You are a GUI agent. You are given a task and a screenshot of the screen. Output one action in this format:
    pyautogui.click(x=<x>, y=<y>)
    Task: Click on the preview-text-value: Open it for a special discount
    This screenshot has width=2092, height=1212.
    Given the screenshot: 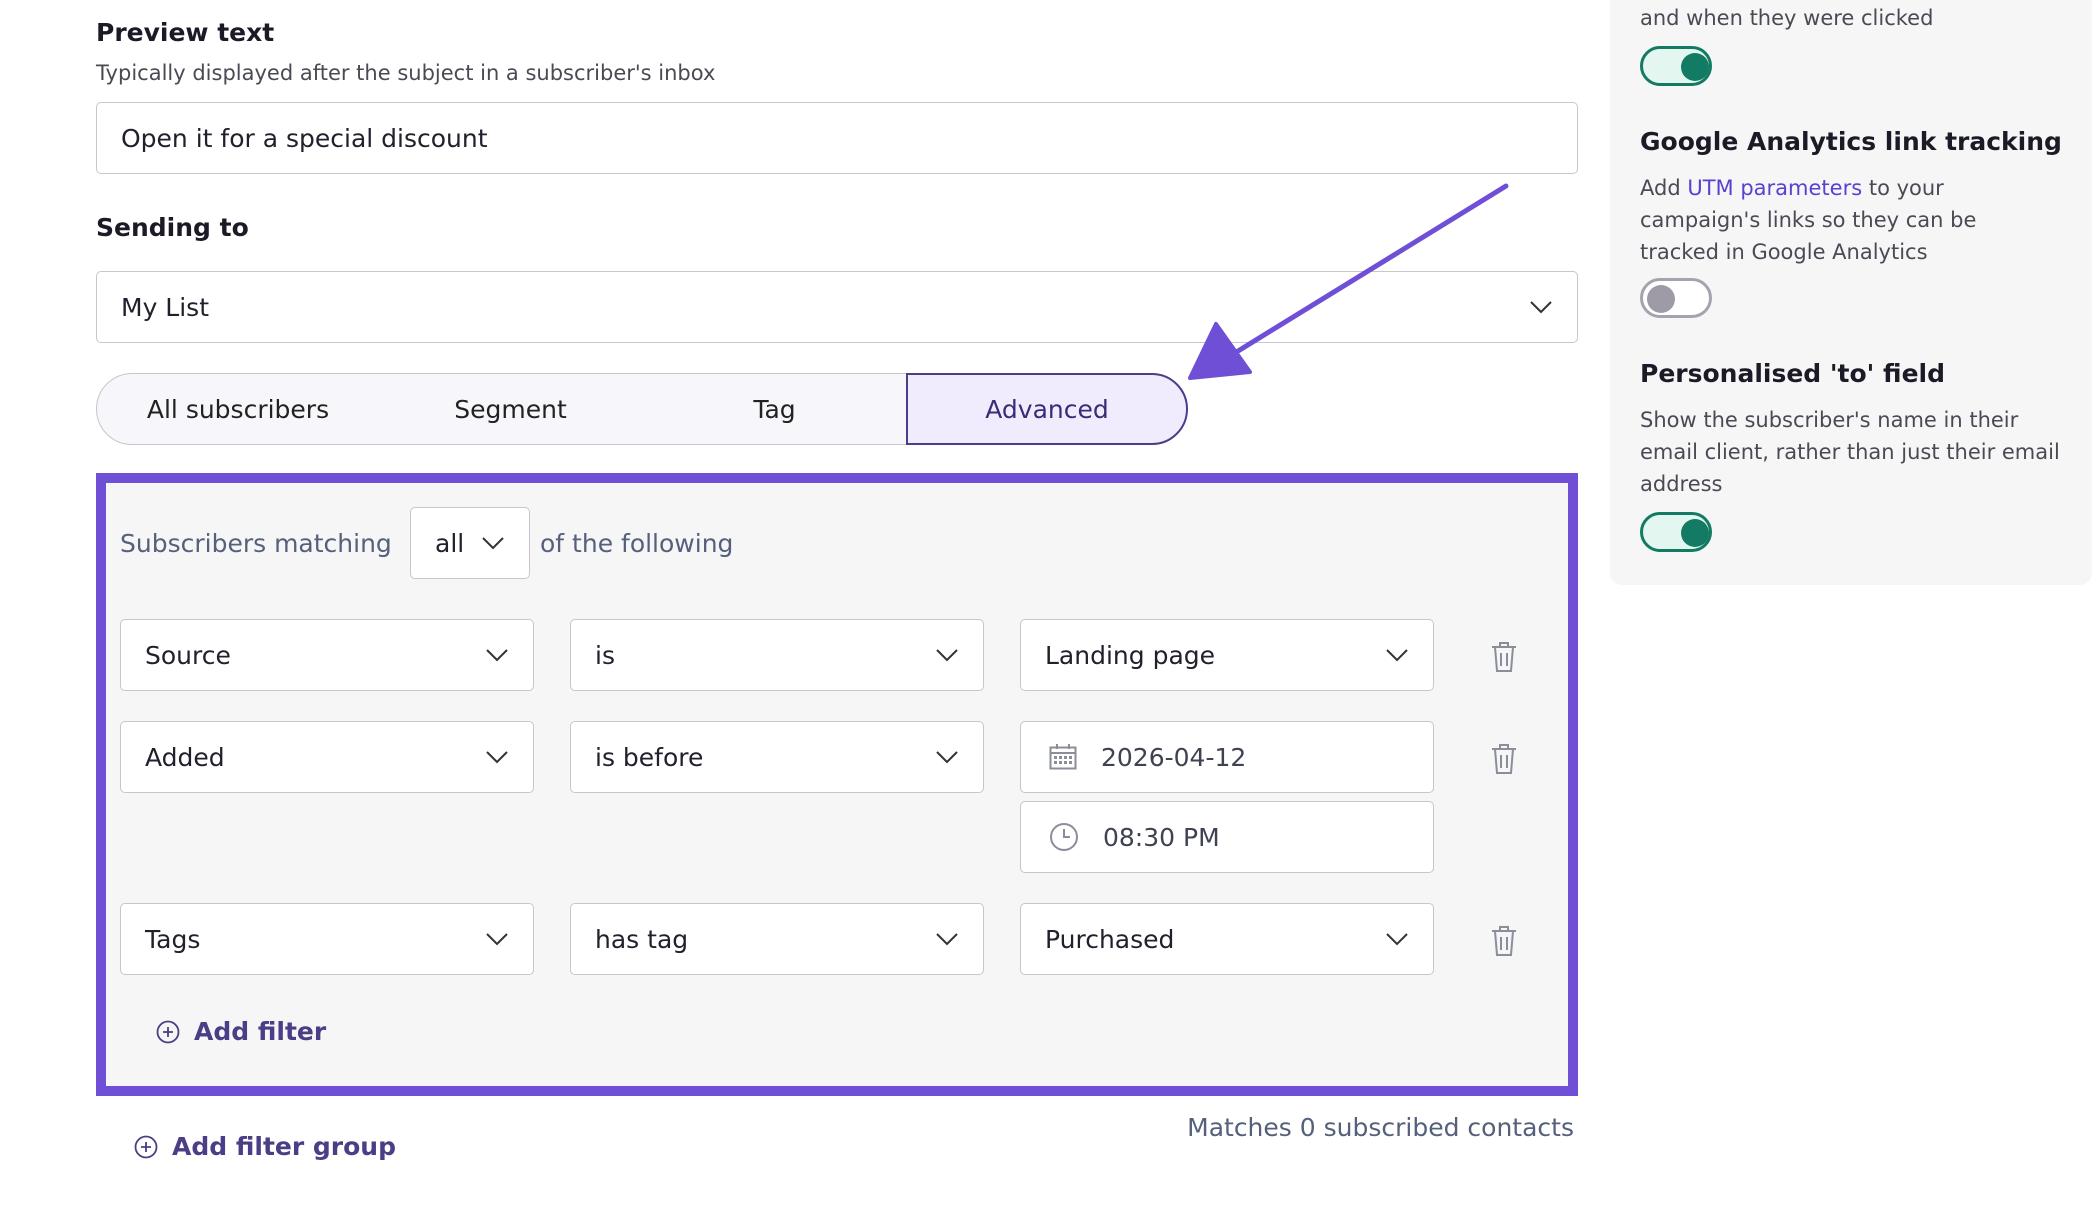 What is the action you would take?
    pyautogui.click(x=304, y=138)
    